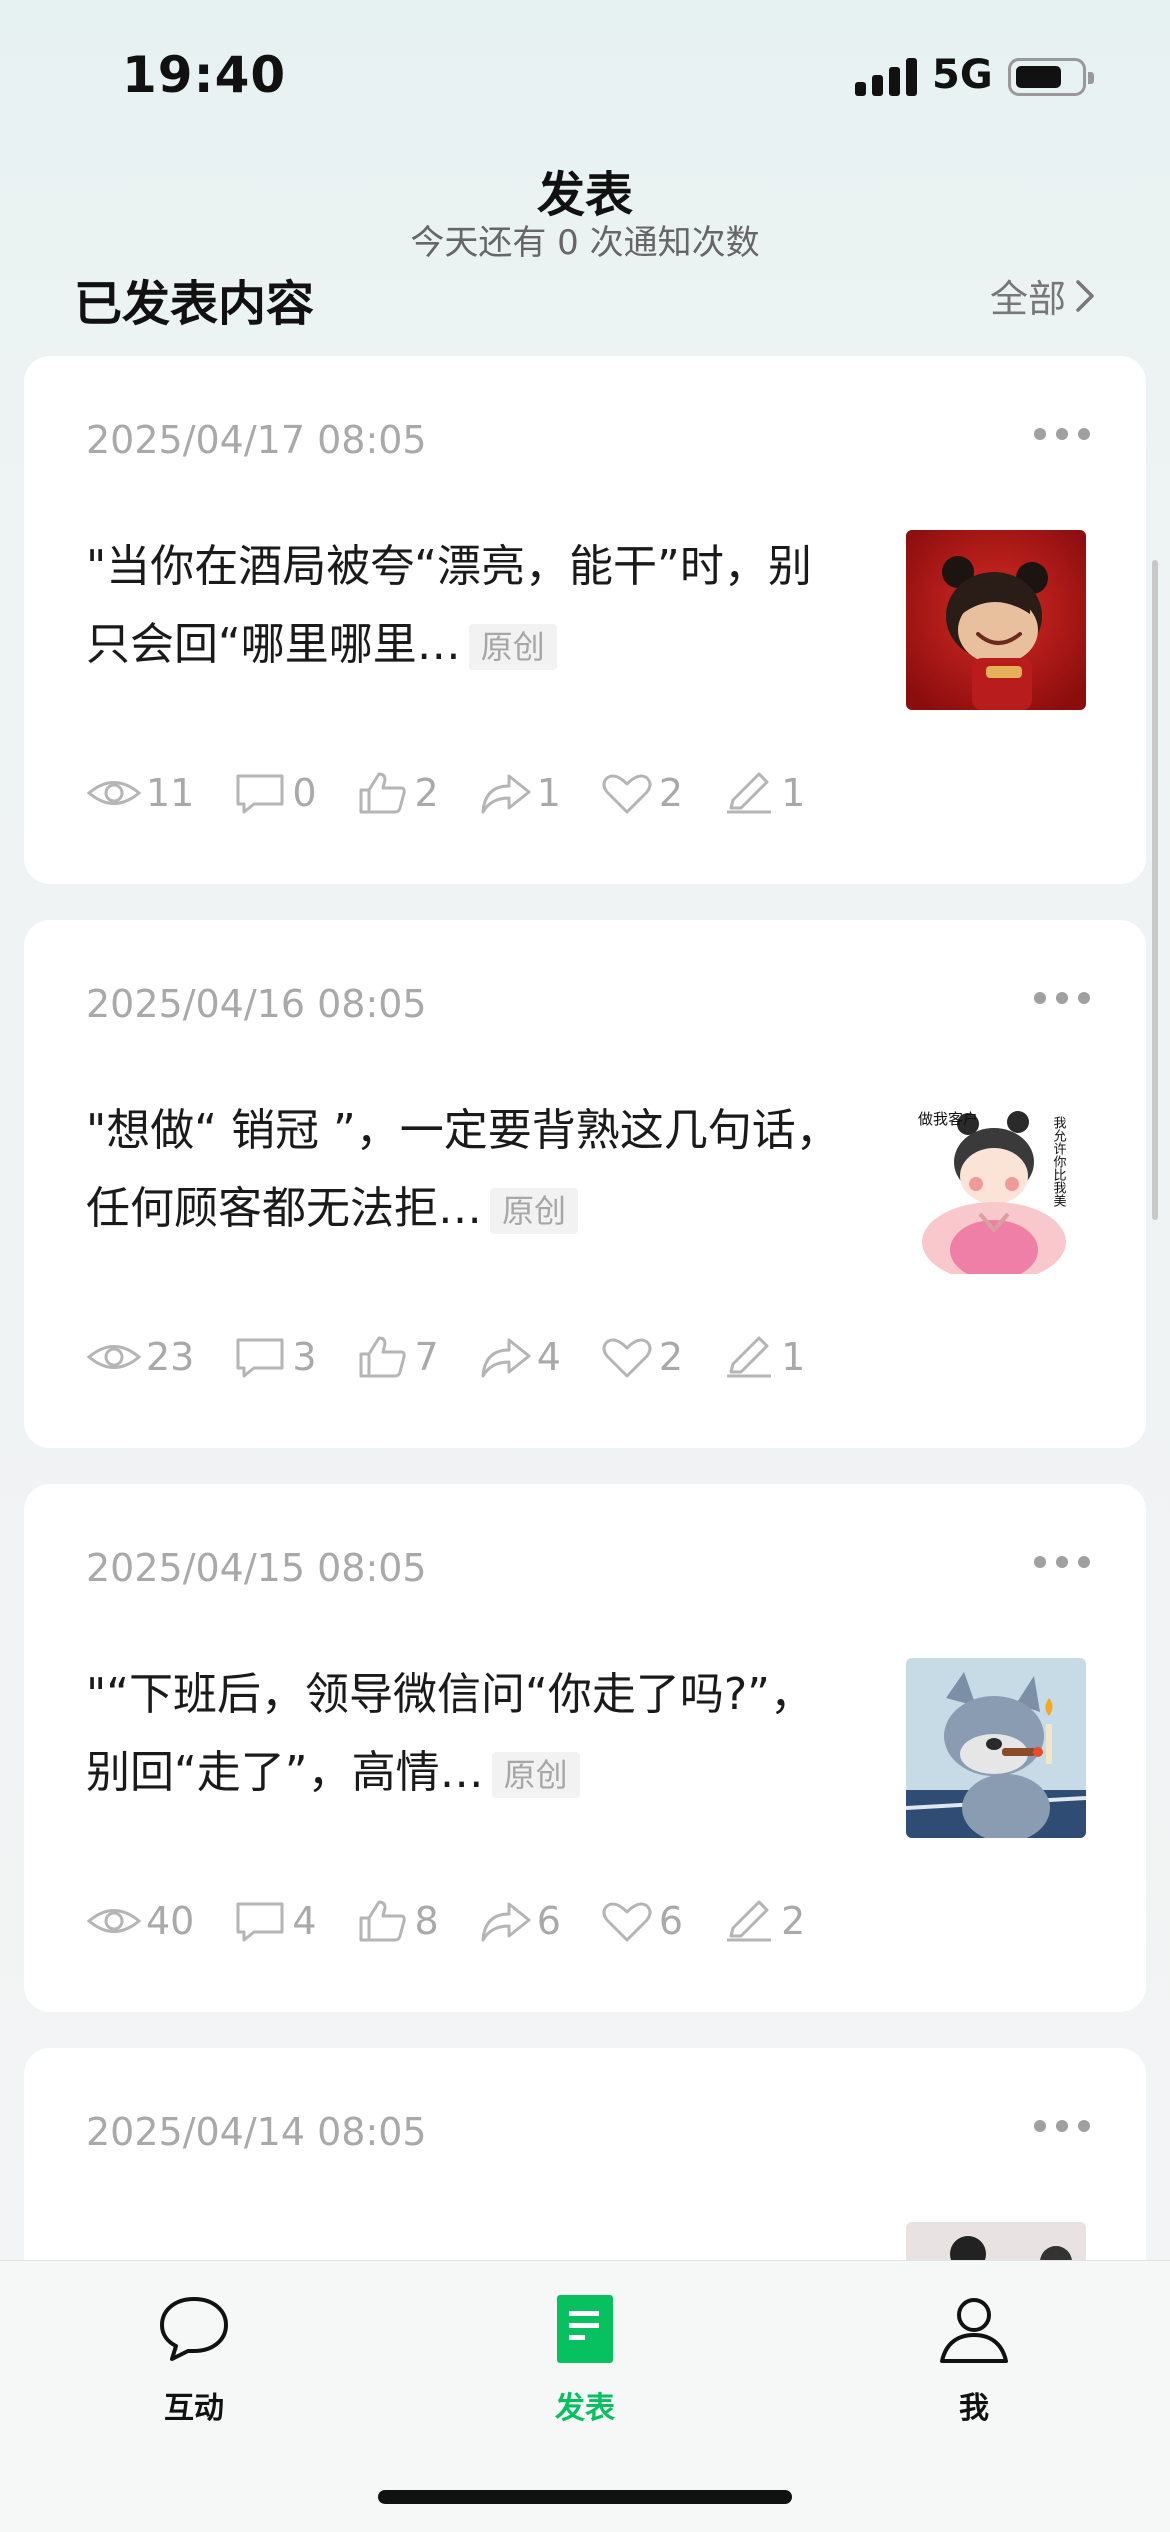 The image size is (1170, 2532). What do you see at coordinates (1059, 1161) in the screenshot?
I see `sticker-text-right: 我允许你比我美` at bounding box center [1059, 1161].